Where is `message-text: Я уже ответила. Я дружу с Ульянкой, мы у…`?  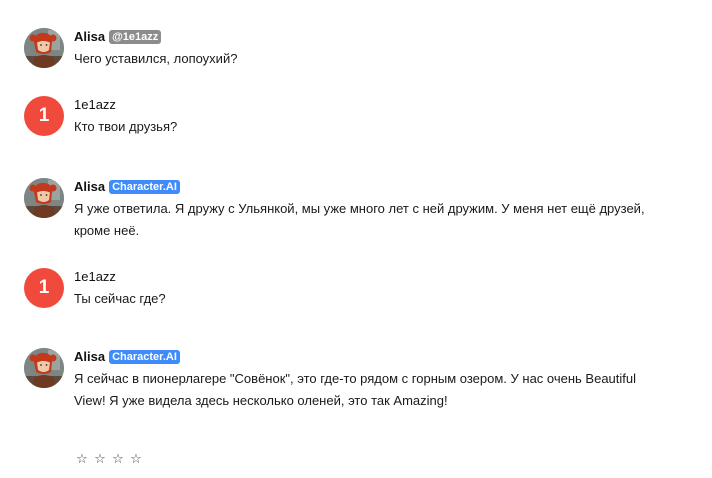 message-text: Я уже ответила. Я дружу с Ульянкой, мы у… is located at coordinates (359, 219).